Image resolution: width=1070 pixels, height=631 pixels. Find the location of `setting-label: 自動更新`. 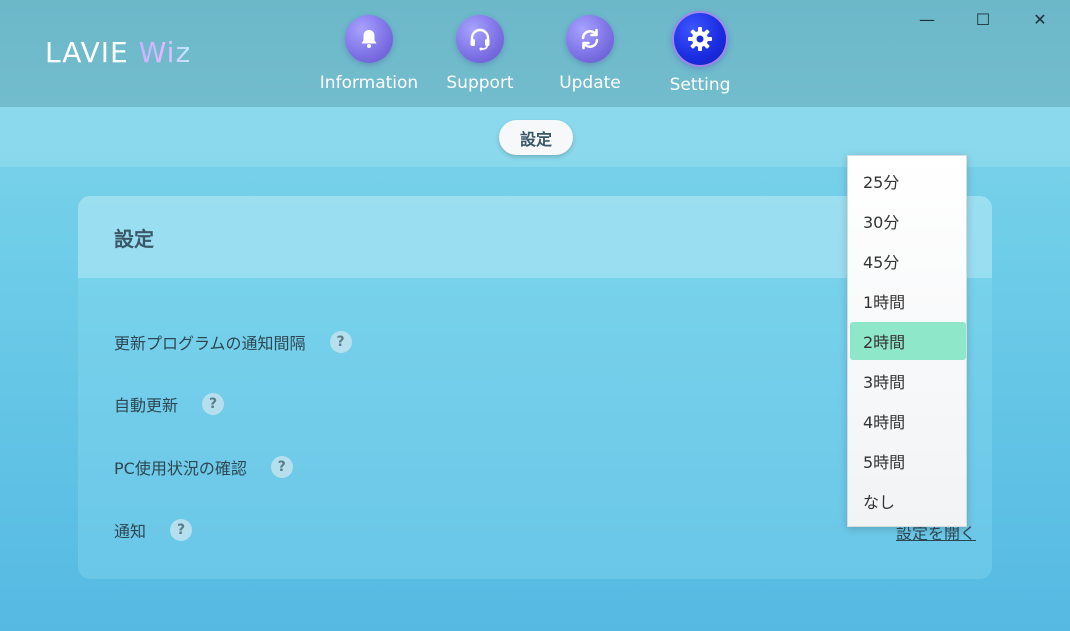

setting-label: 自動更新 is located at coordinates (146, 405).